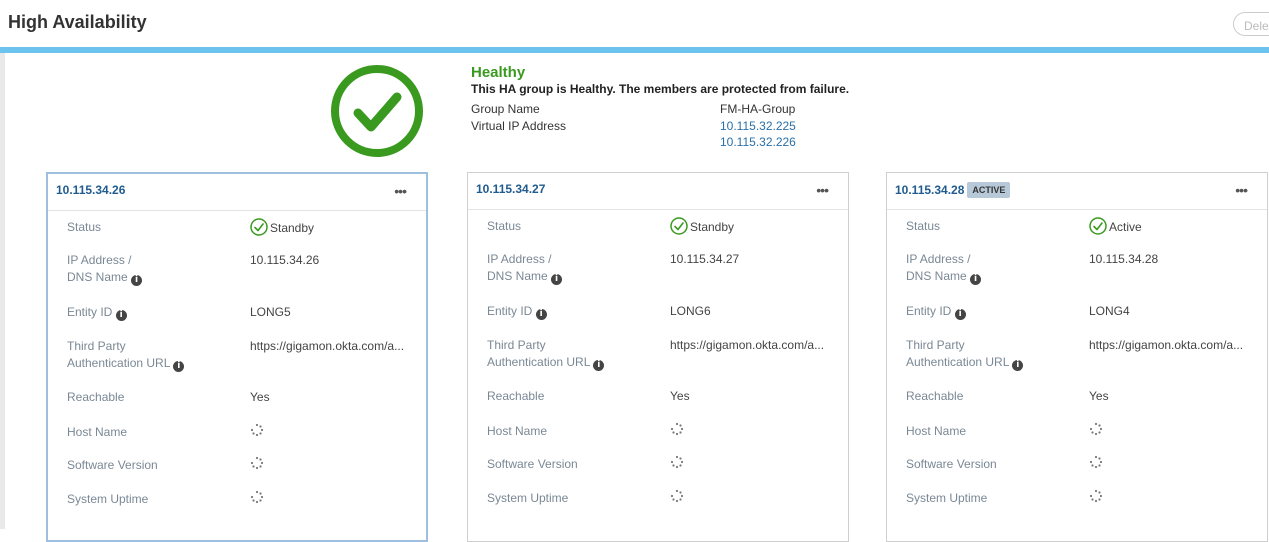  I want to click on header-accent-bar, so click(634, 50).